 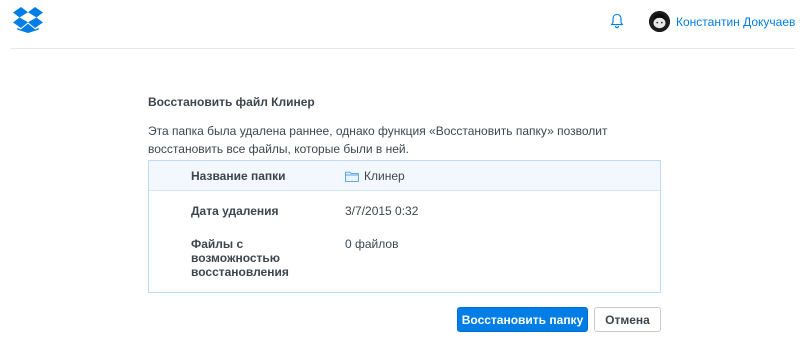 I want to click on folder-name-label: Название папки, so click(x=238, y=176).